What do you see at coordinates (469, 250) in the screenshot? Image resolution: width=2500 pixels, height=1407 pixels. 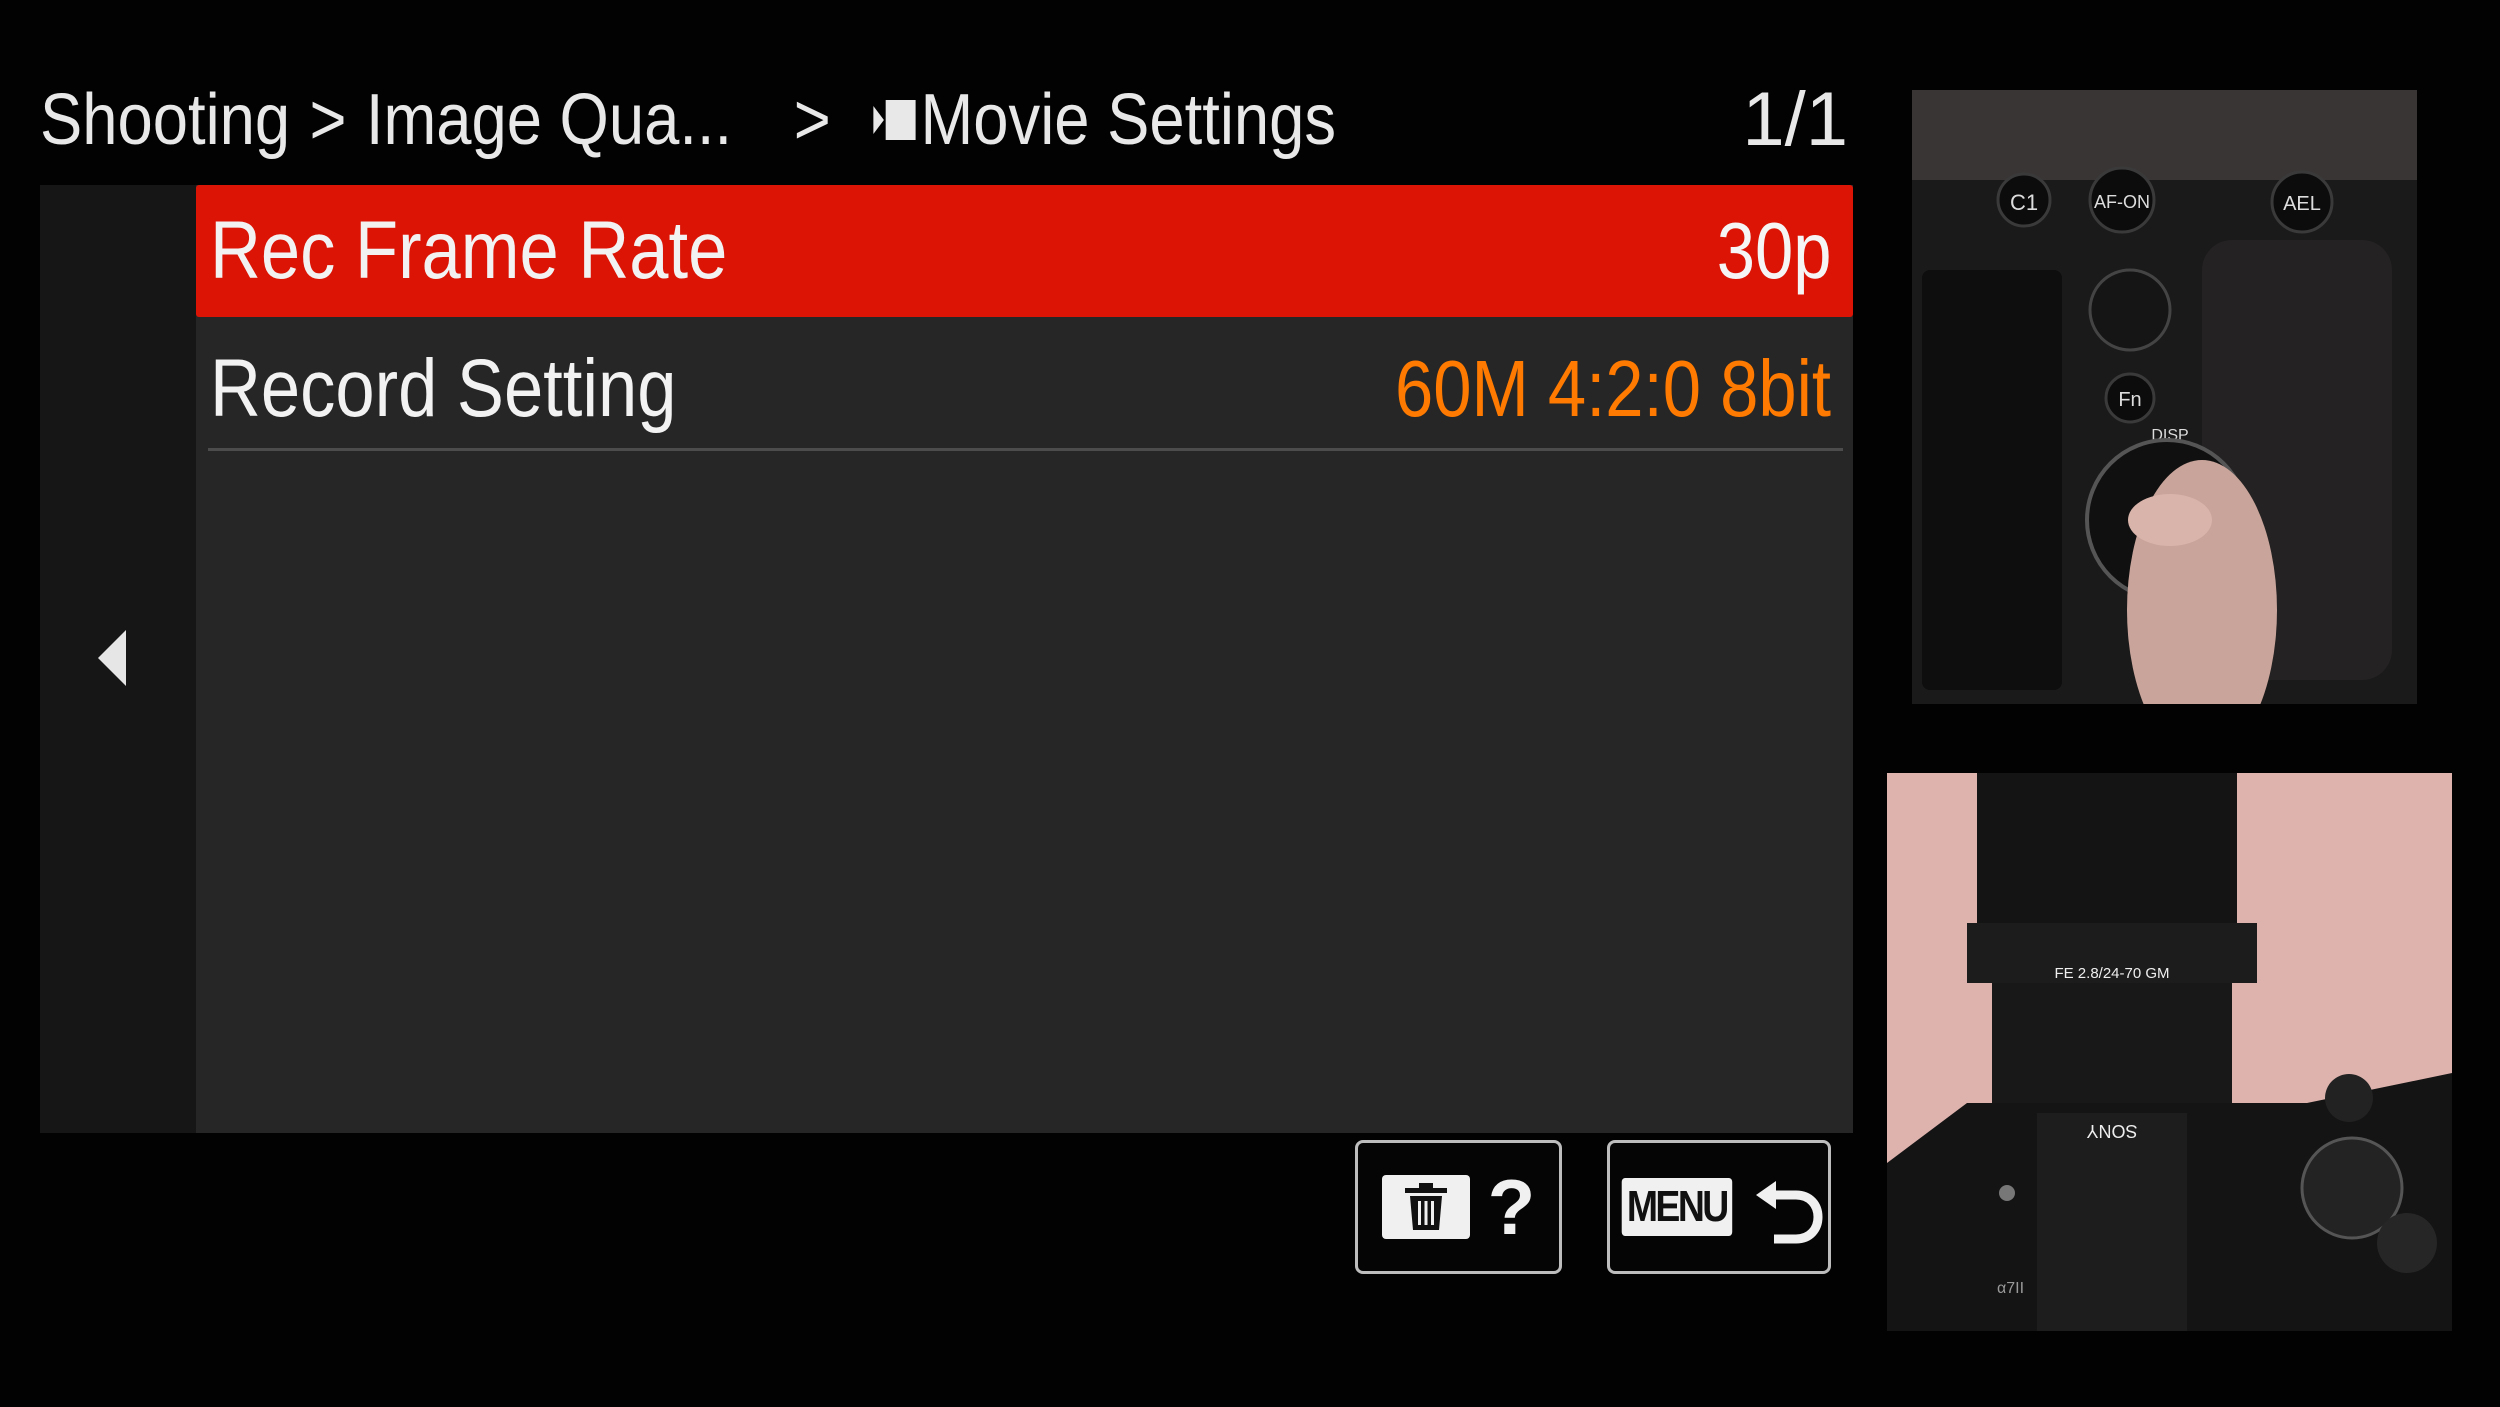 I see `menu-item-label: Rec Frame Rate` at bounding box center [469, 250].